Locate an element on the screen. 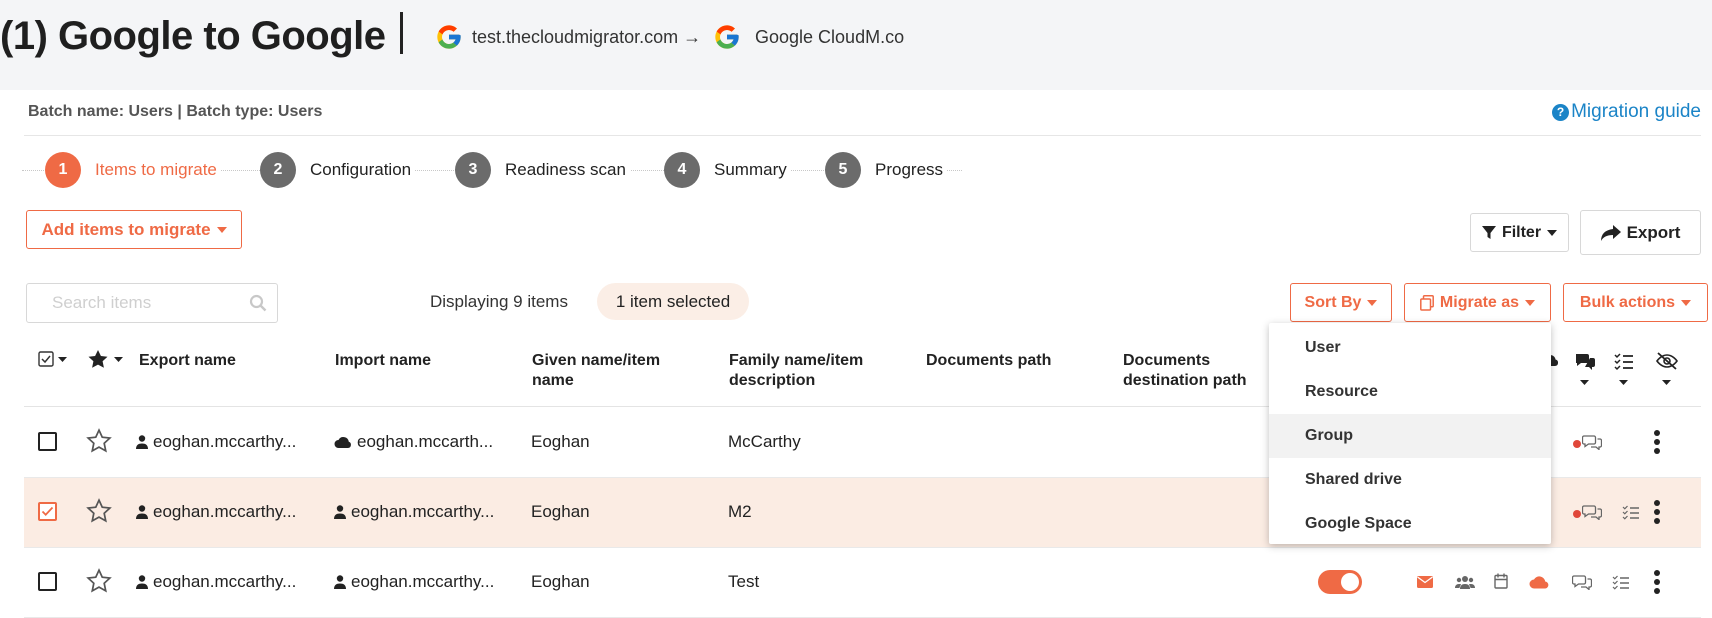 Image resolution: width=1712 pixels, height=618 pixels. step-readiness-scan: 3 Readiness scan is located at coordinates (542, 170).